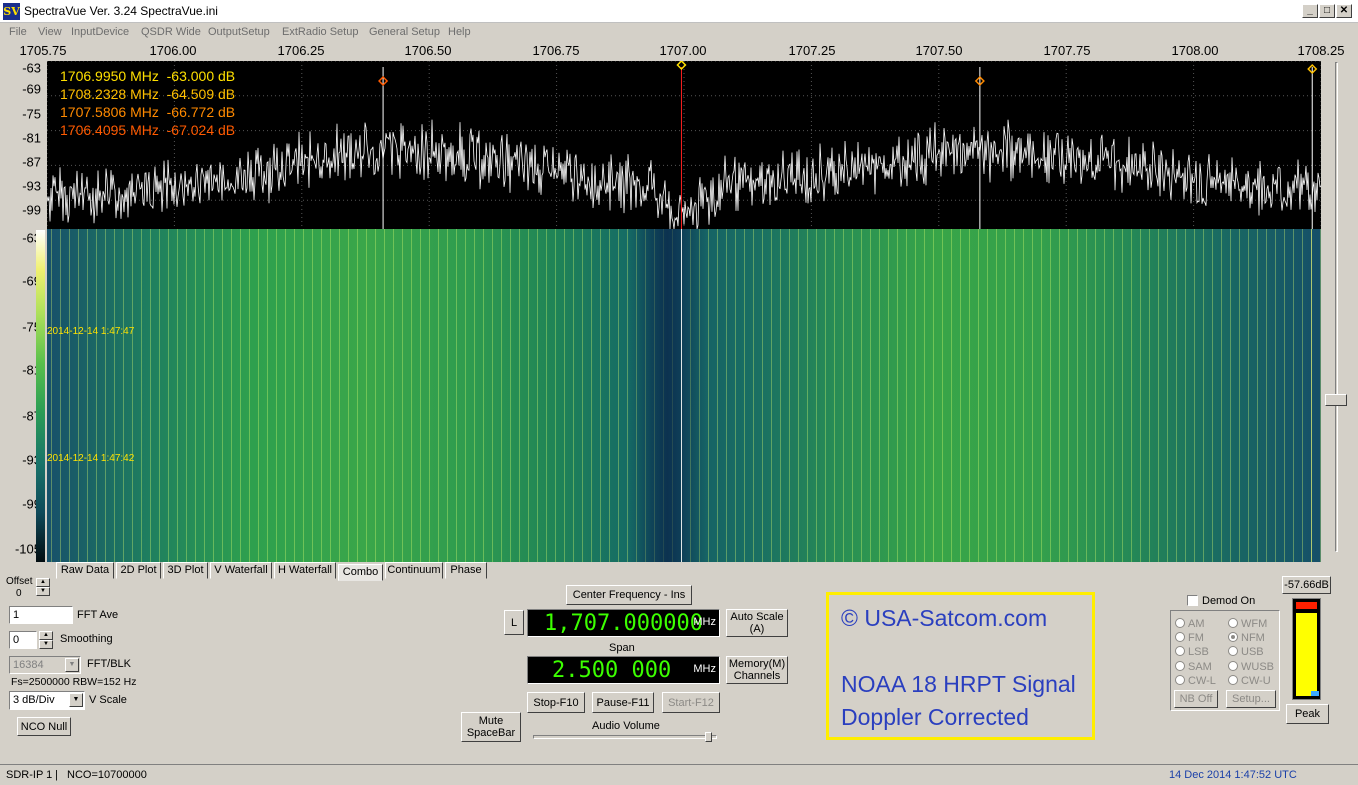 The height and width of the screenshot is (785, 1358). What do you see at coordinates (623, 670) in the screenshot?
I see `span-display: 2.500 000 MHz` at bounding box center [623, 670].